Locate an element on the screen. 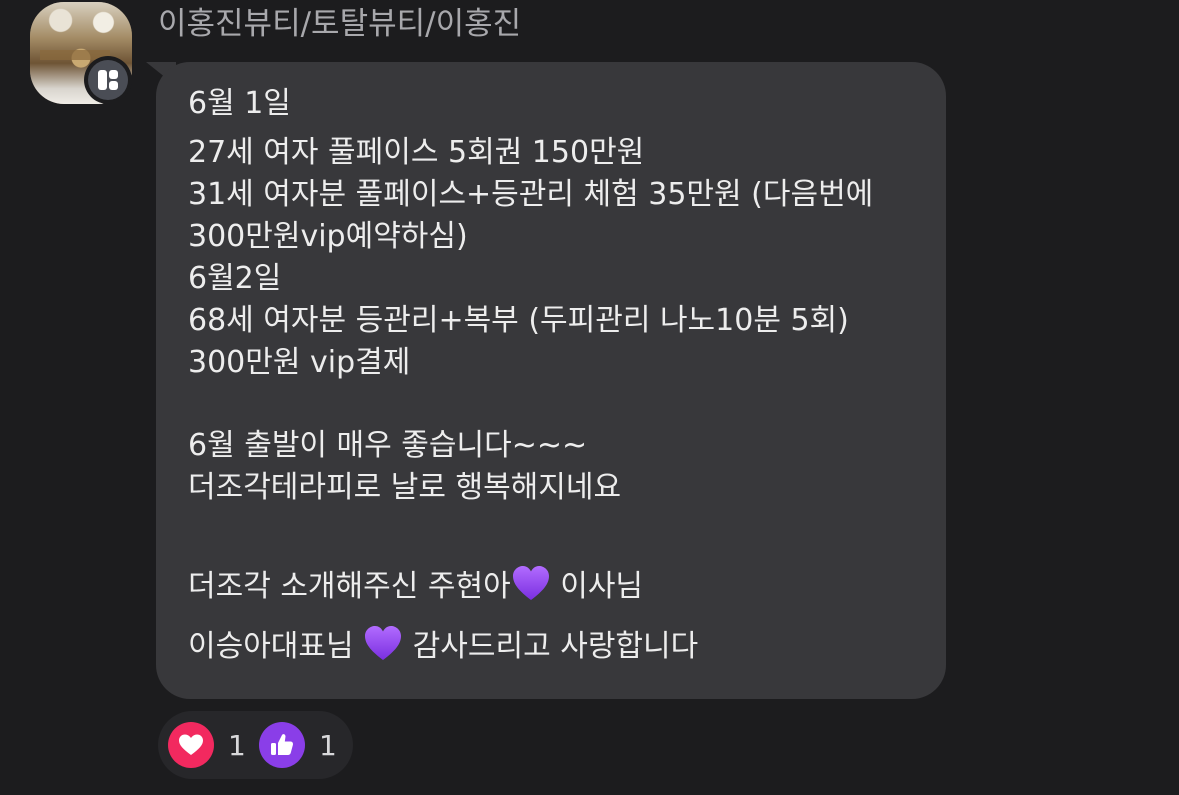  thanks-text: 더조각 소개해주신 주현아 is located at coordinates (349, 586).